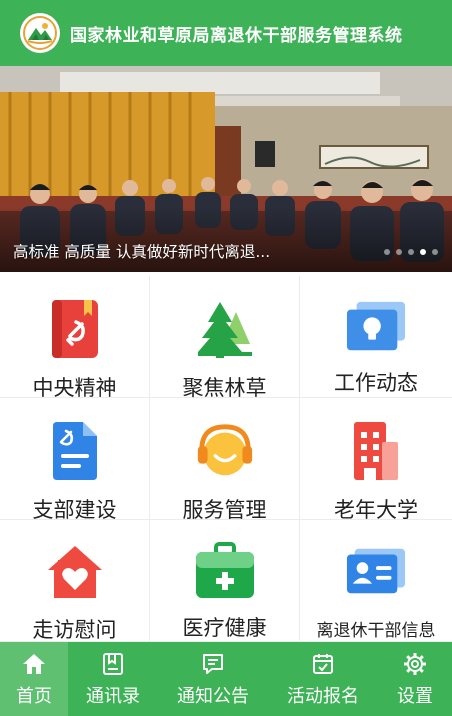  I want to click on tab-label: 首页, so click(34, 696).